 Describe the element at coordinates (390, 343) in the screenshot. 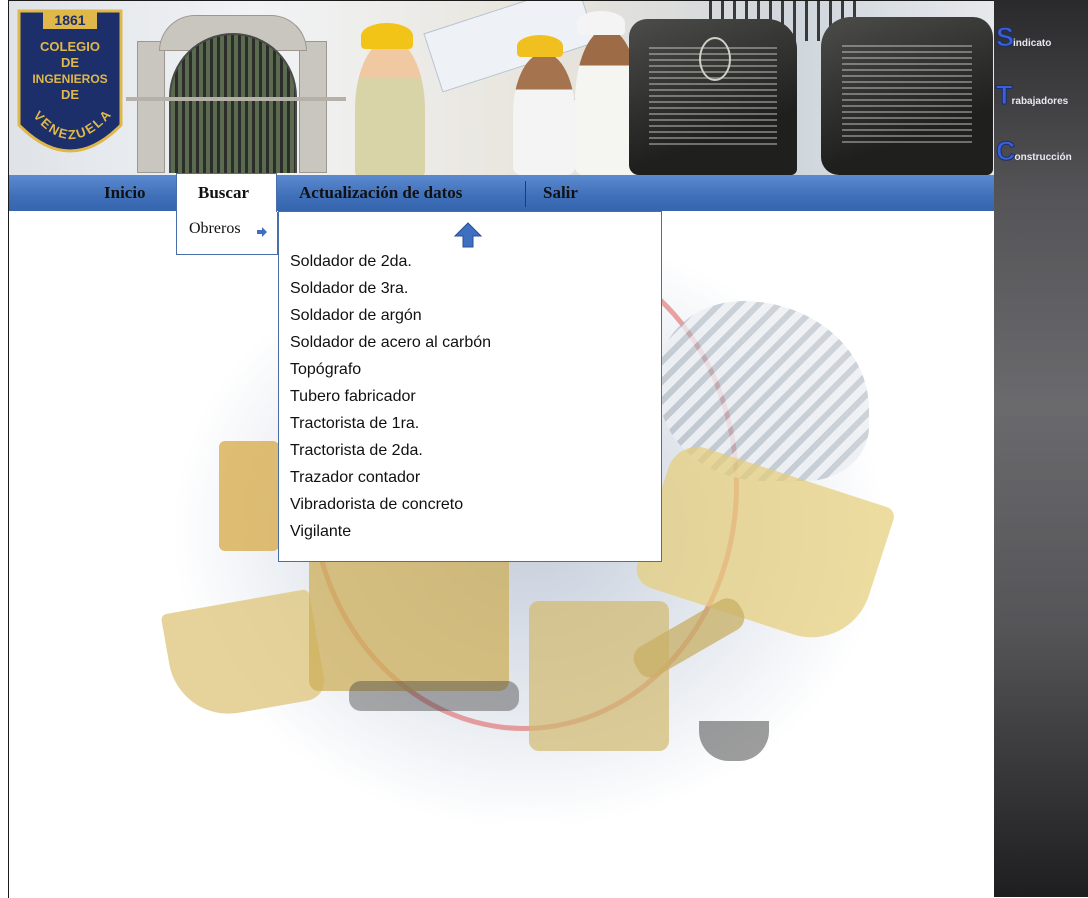

I see `dropdown-item: Soldador de acero al carbón` at that location.